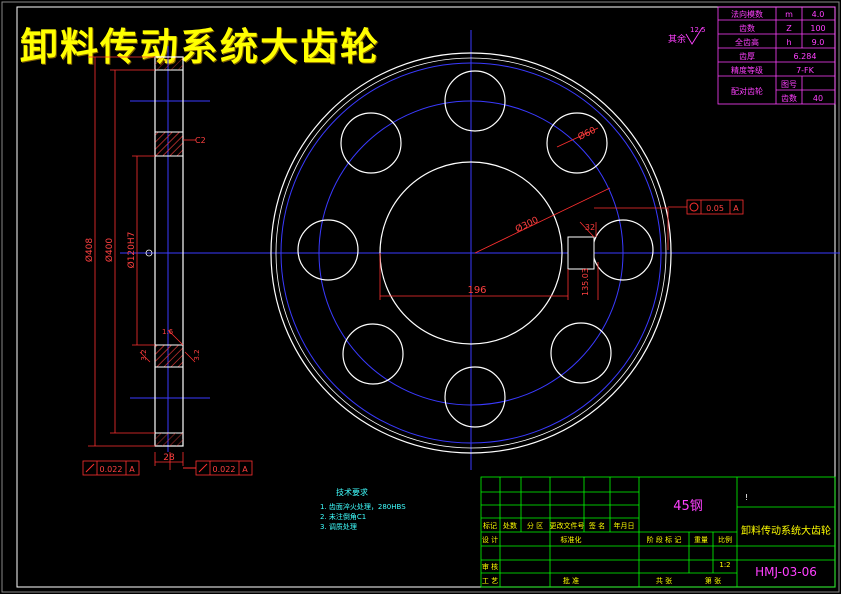  I want to click on rev-header-1: 处数, so click(510, 525).